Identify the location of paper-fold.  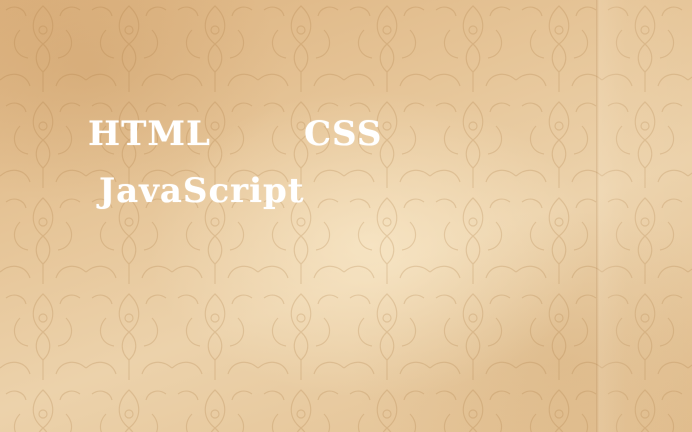
(644, 216).